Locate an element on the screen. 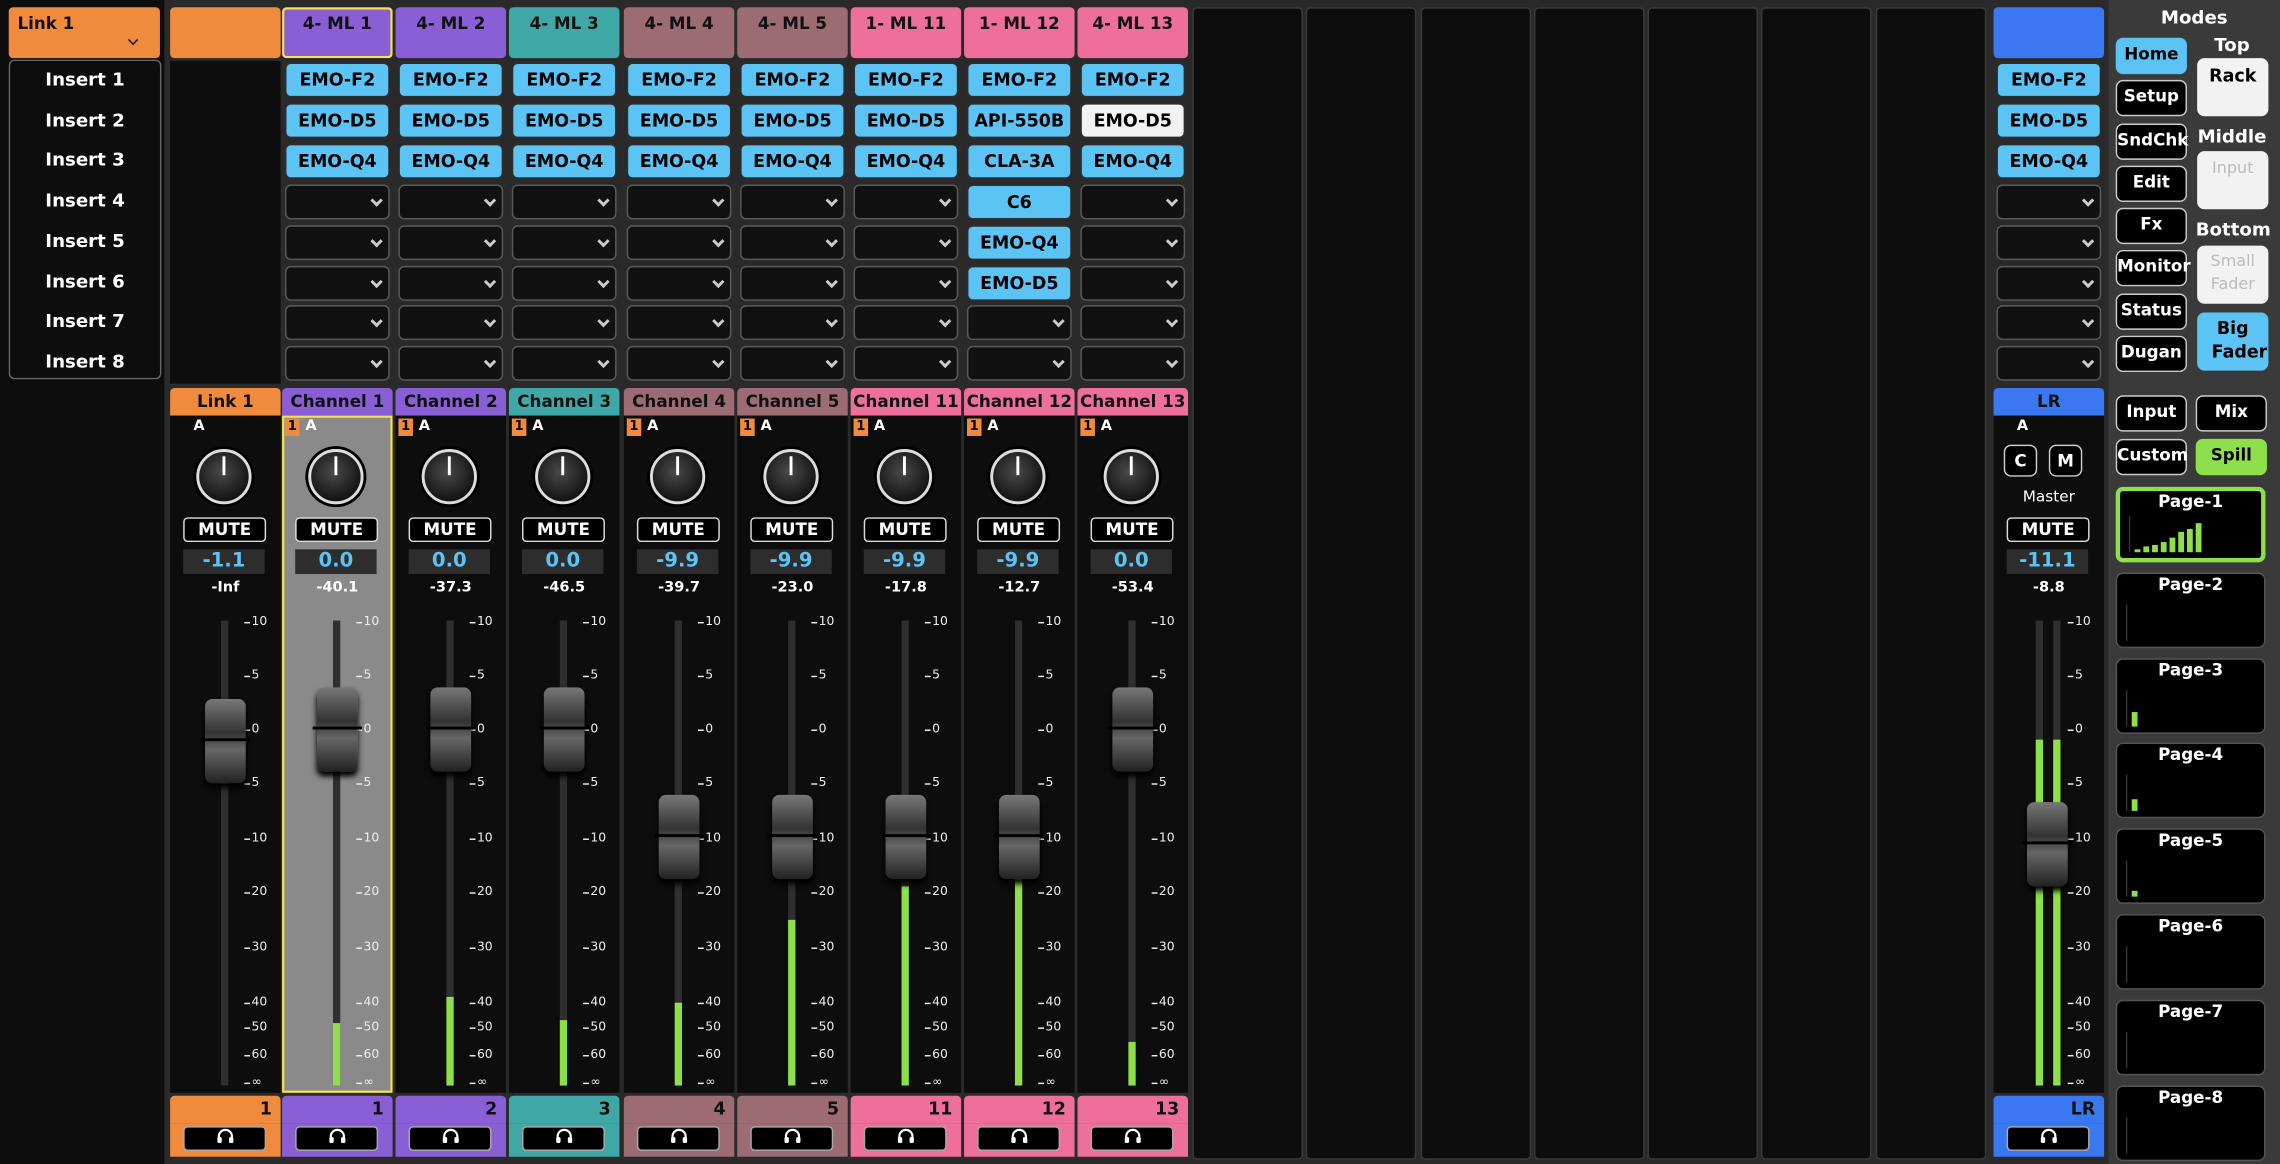 This screenshot has height=1164, width=2280. view-button: Mix is located at coordinates (2231, 413).